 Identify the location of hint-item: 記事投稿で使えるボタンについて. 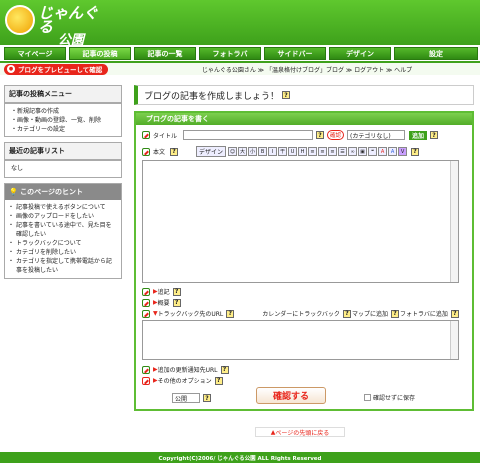
(61, 207).